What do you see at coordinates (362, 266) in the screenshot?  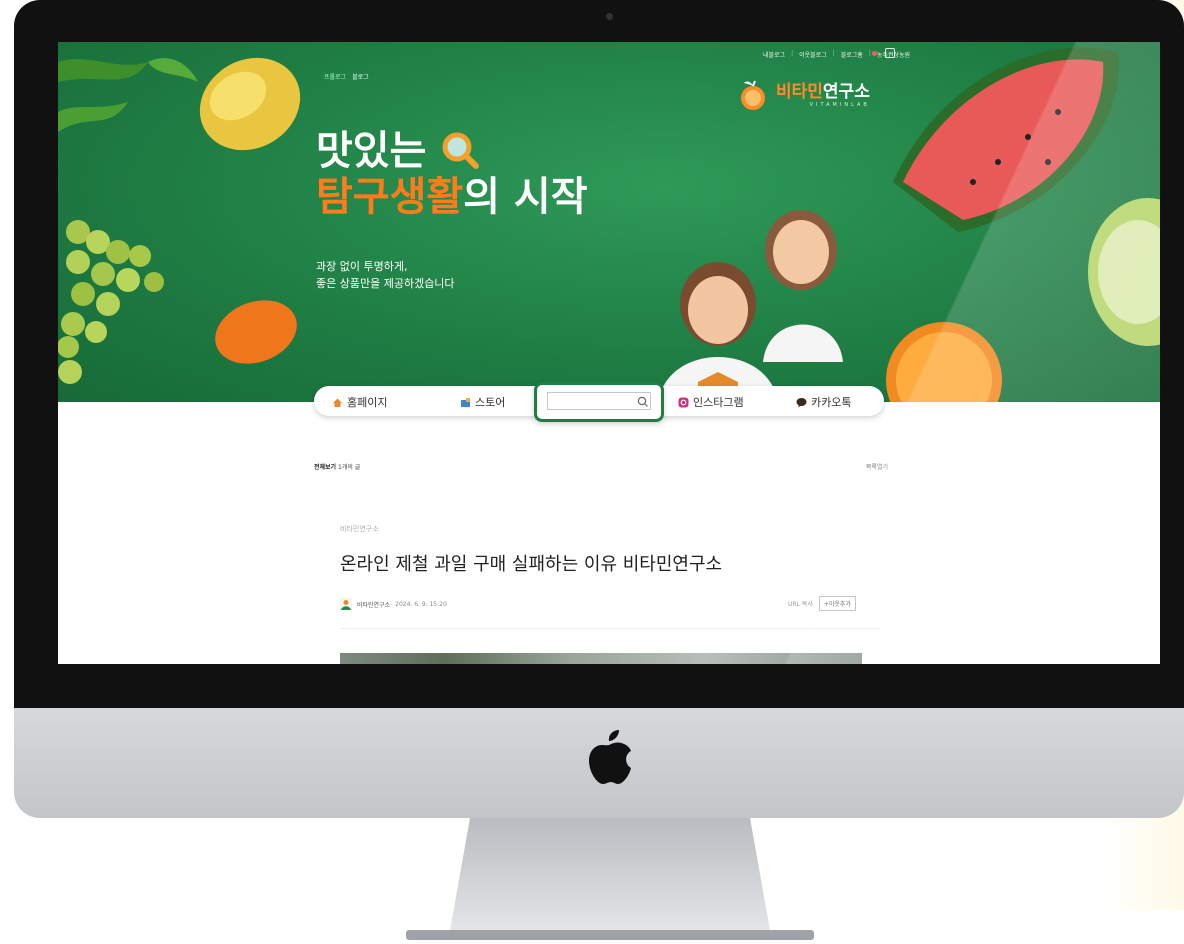 I see `tagline-line-1: 과장 없이 투명하게,` at bounding box center [362, 266].